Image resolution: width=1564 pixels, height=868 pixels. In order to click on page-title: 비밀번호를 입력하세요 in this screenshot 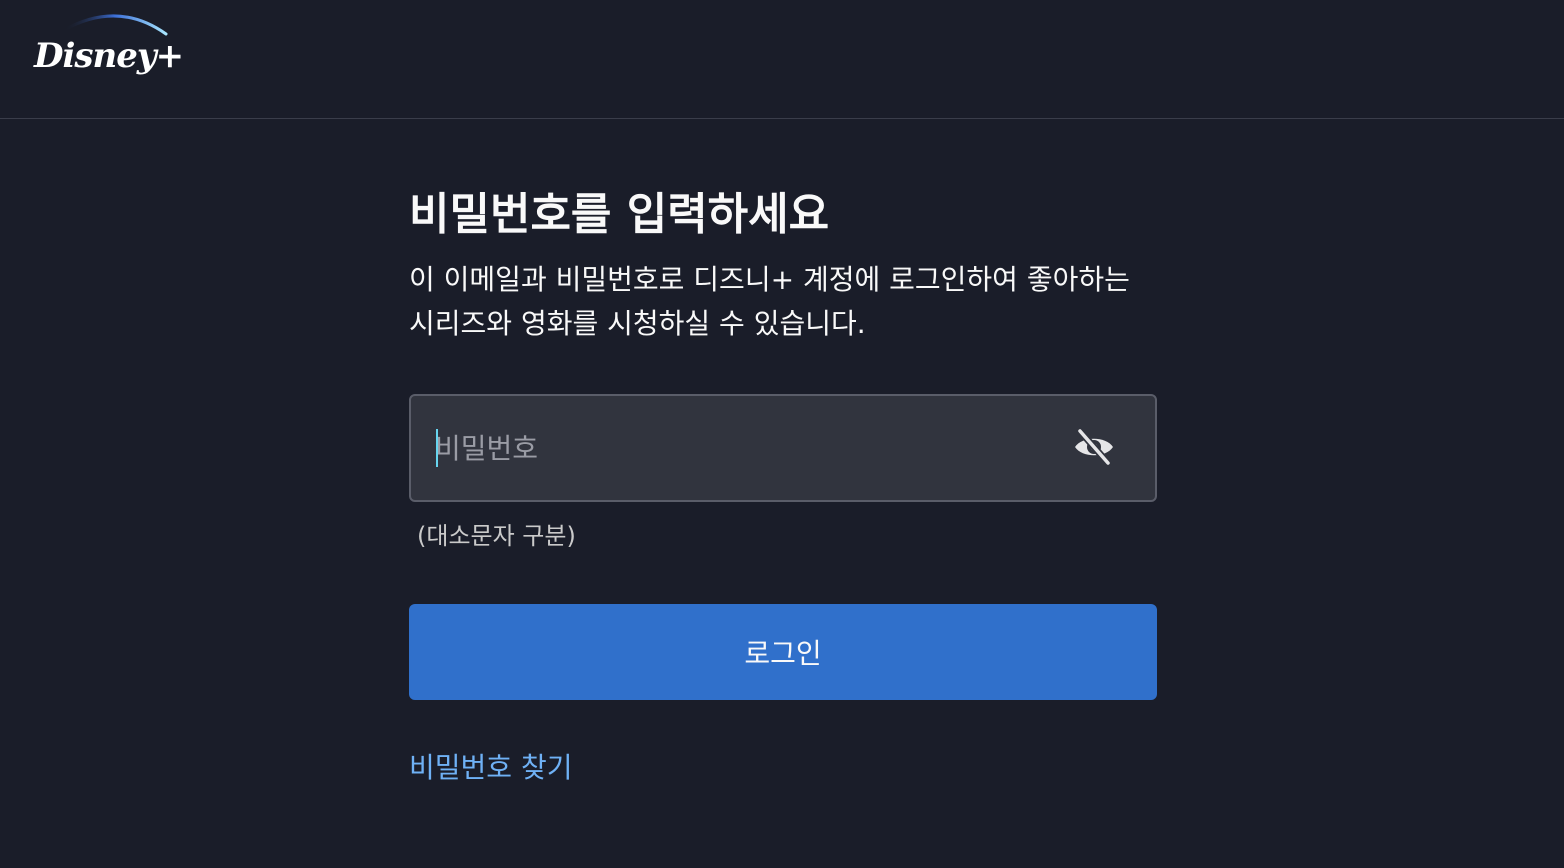, I will do `click(619, 214)`.